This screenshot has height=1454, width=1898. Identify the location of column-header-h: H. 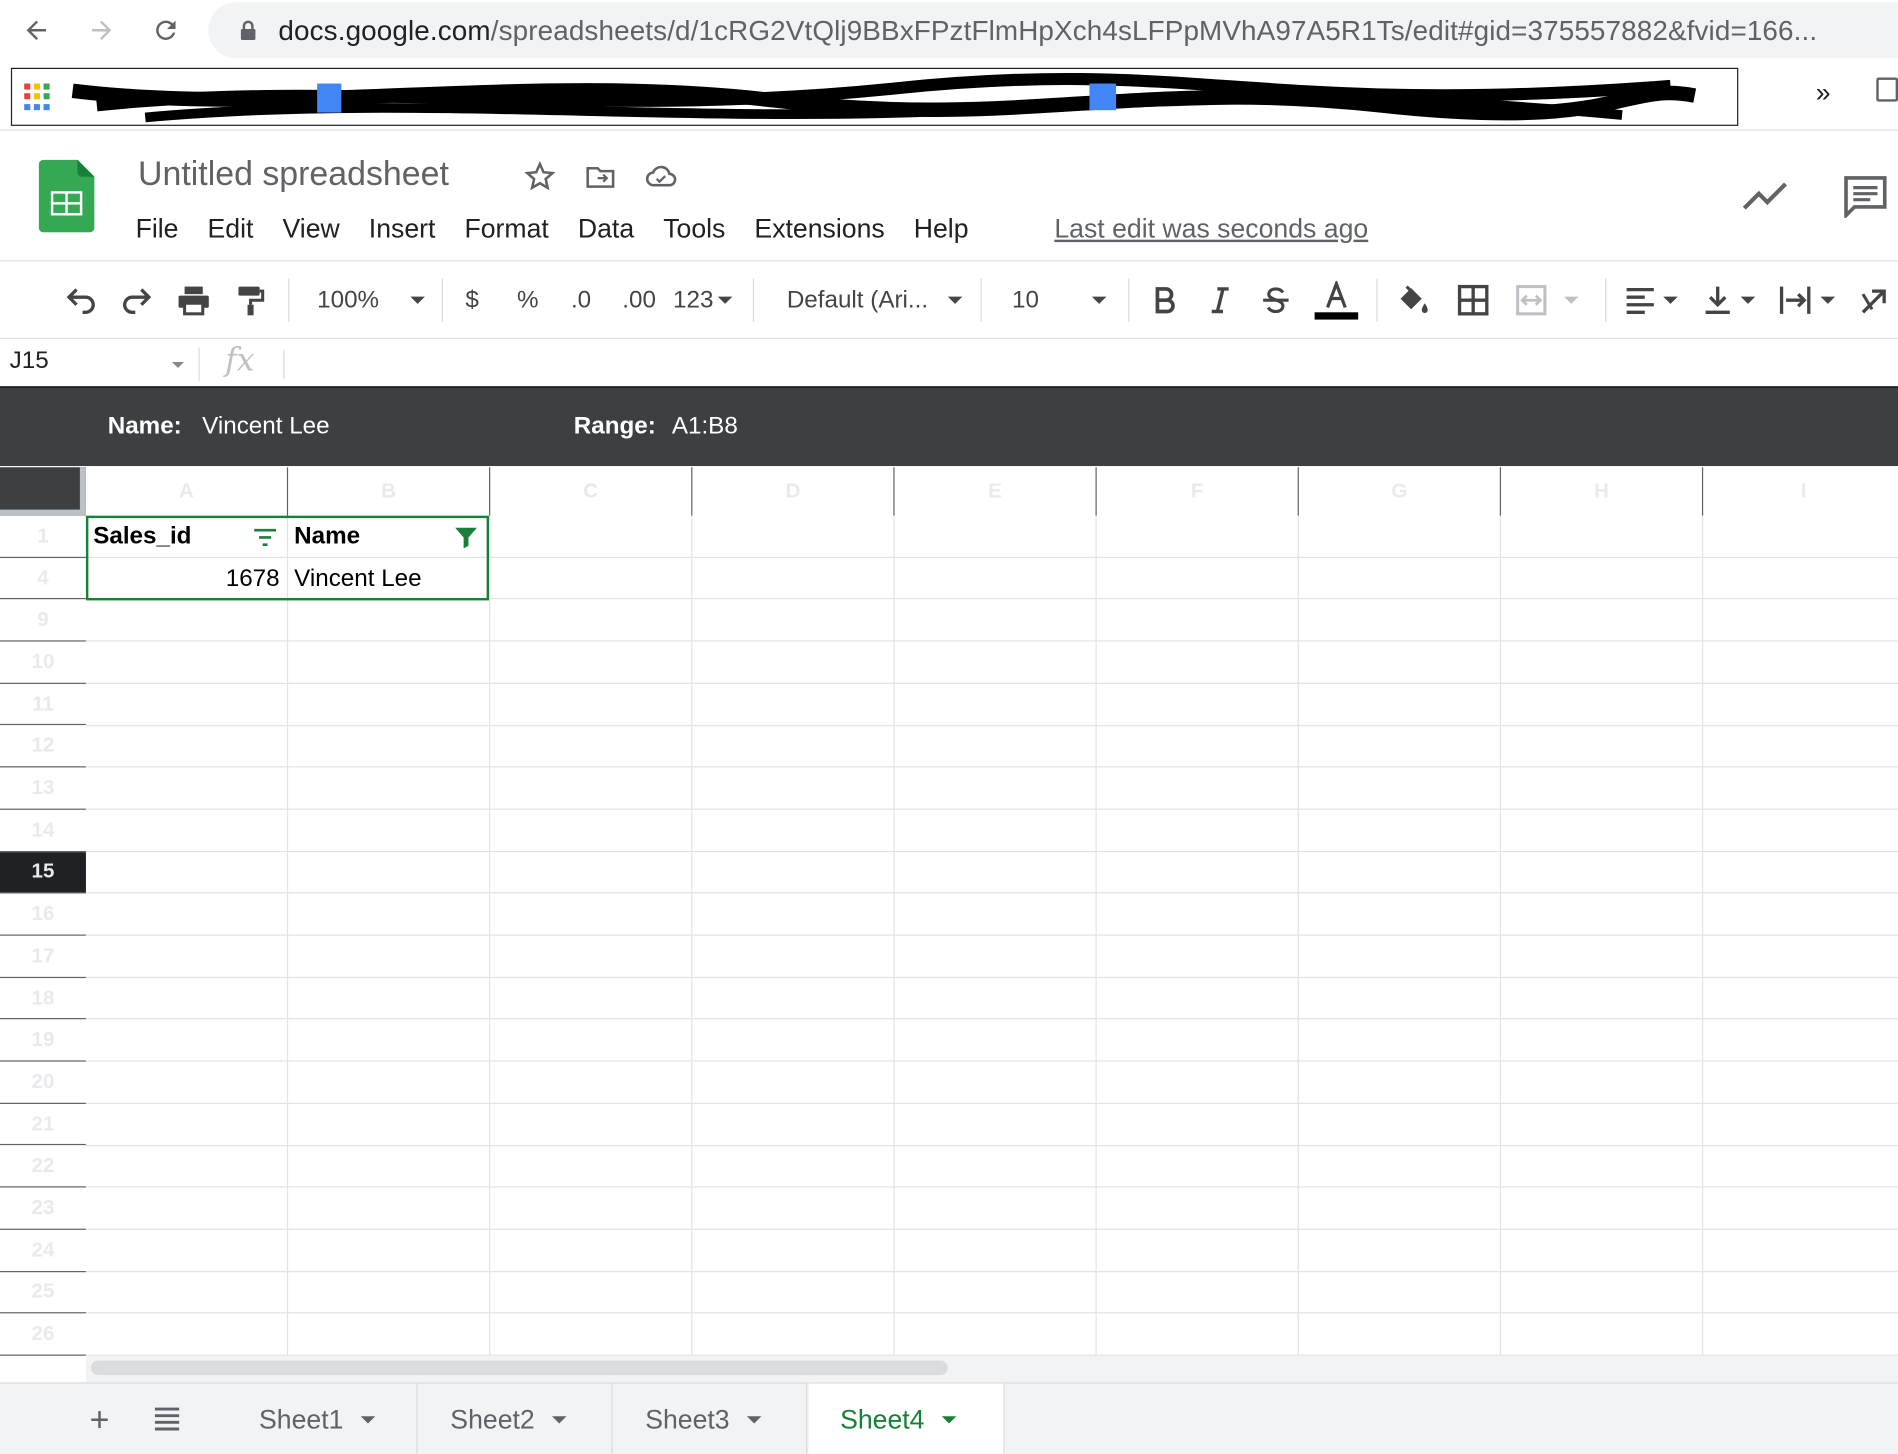
(1602, 491).